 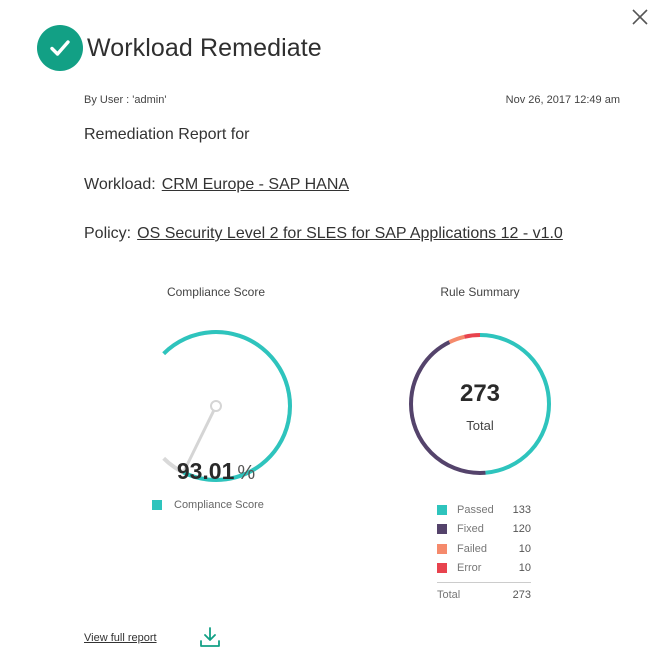 What do you see at coordinates (442, 568) in the screenshot?
I see `error-swatch` at bounding box center [442, 568].